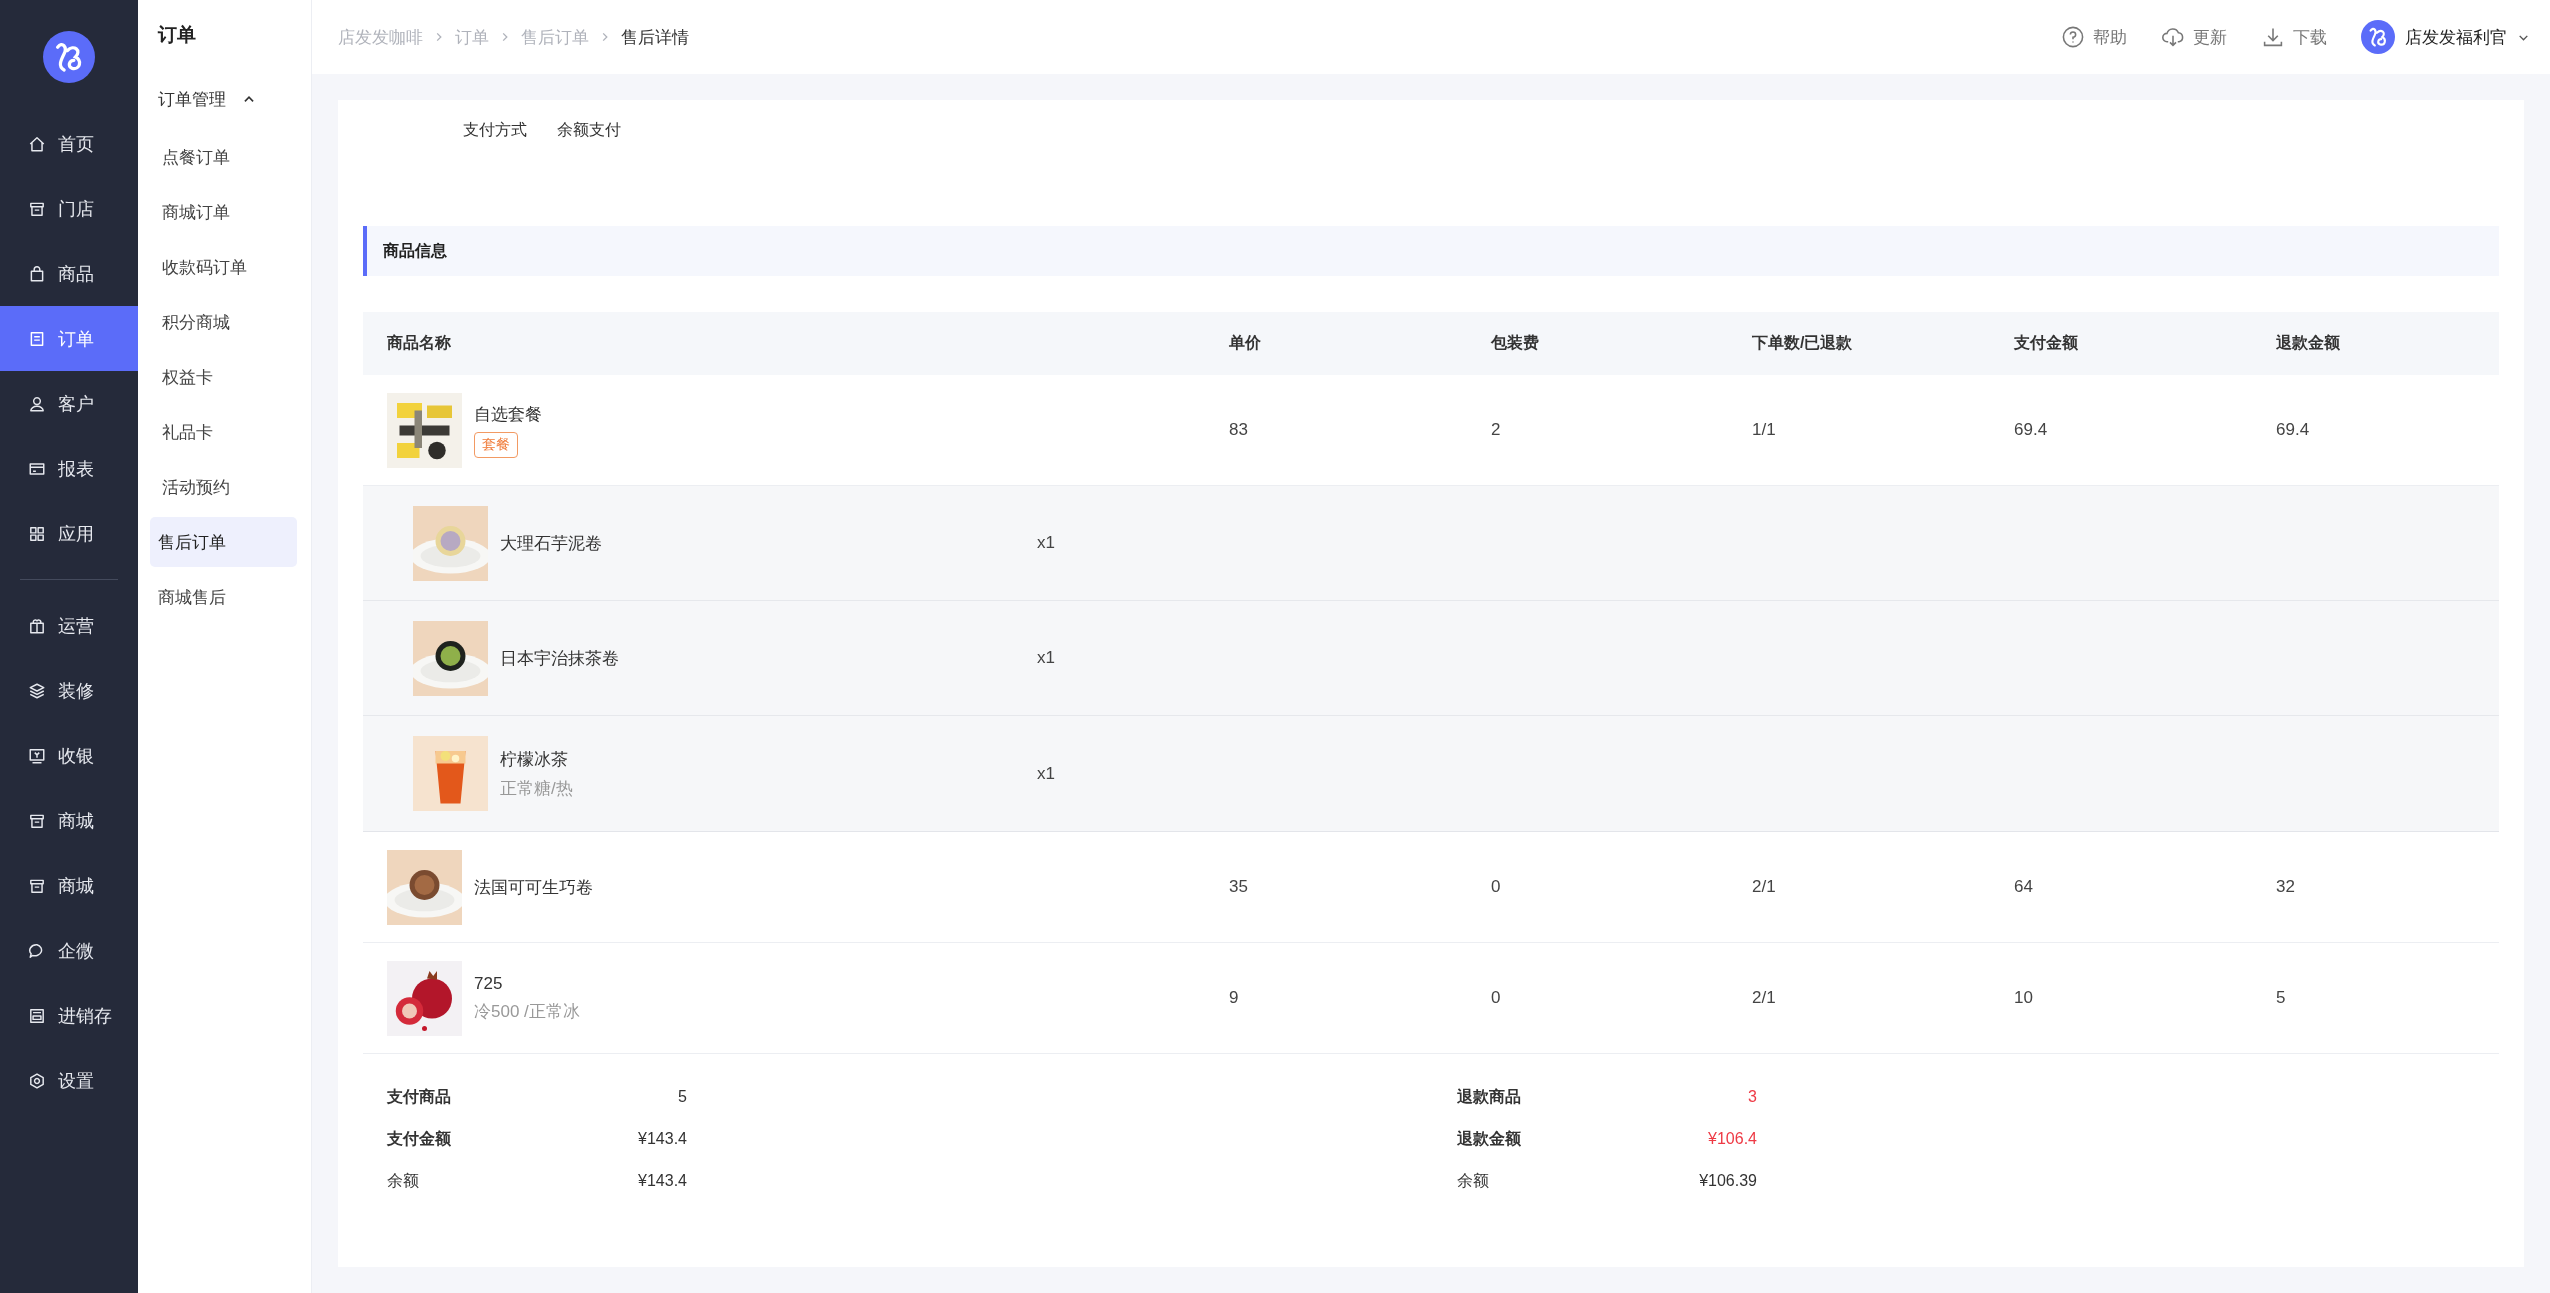 The width and height of the screenshot is (2550, 1293). What do you see at coordinates (682, 1097) in the screenshot?
I see `summary-value: 5` at bounding box center [682, 1097].